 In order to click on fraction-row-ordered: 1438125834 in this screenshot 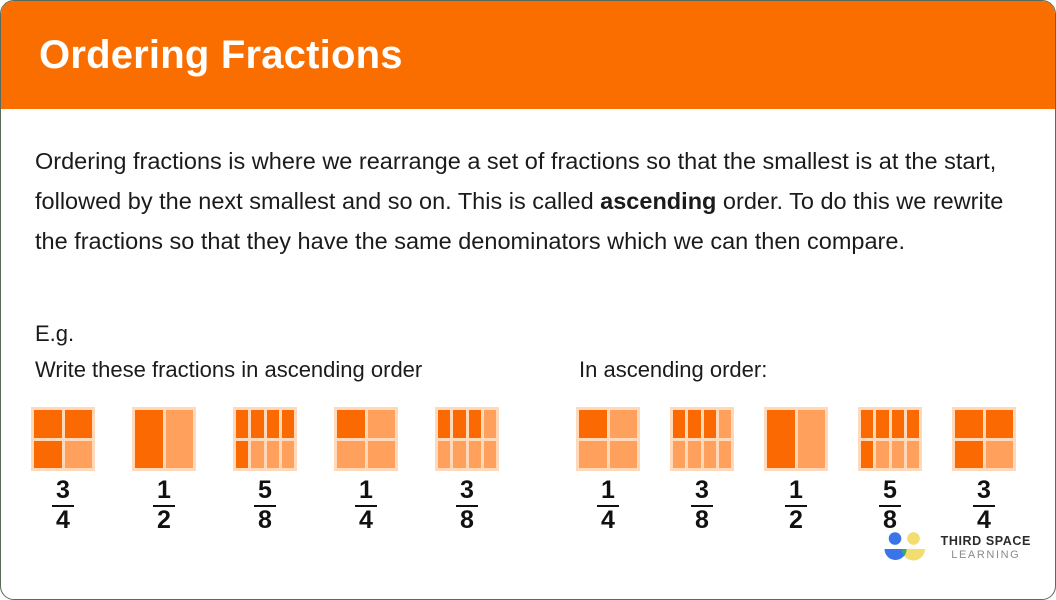, I will do `click(796, 470)`.